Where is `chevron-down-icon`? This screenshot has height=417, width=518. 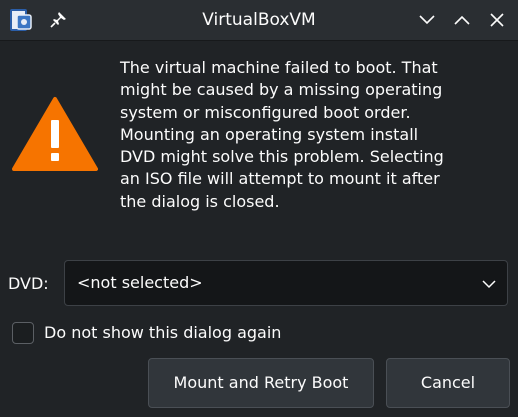 chevron-down-icon is located at coordinates (489, 284).